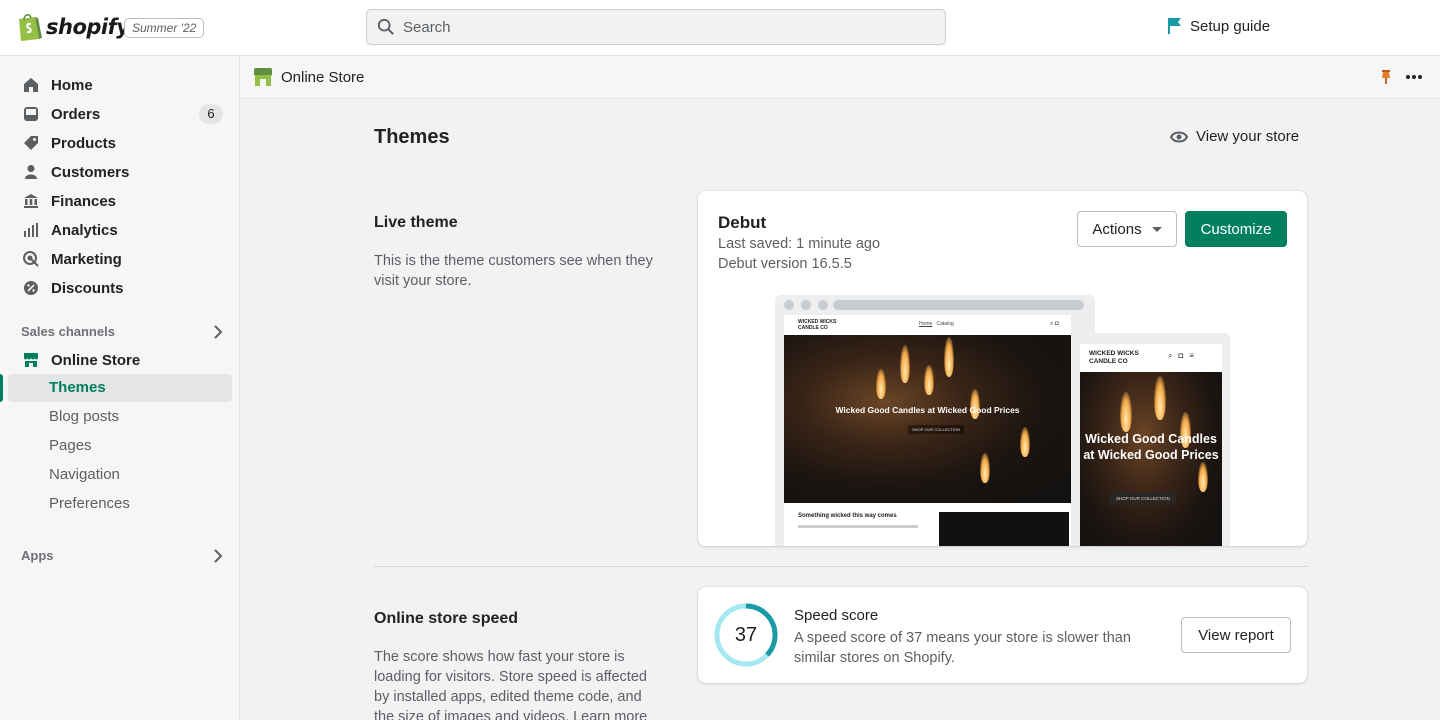 This screenshot has width=1440, height=720. What do you see at coordinates (120, 114) in the screenshot?
I see `sidebar-item-orders: Orders 6` at bounding box center [120, 114].